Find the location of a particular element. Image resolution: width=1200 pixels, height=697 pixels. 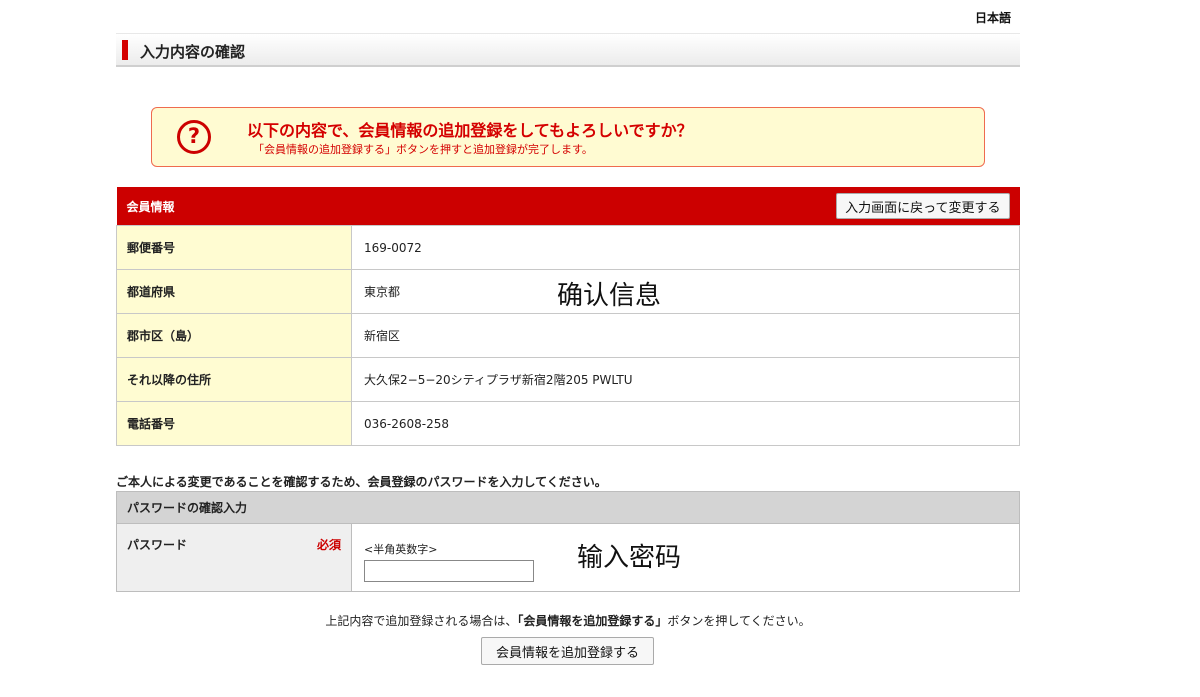

password-table: パスワードの確認入力 パスワード 必須 <半角英数字> is located at coordinates (568, 541).